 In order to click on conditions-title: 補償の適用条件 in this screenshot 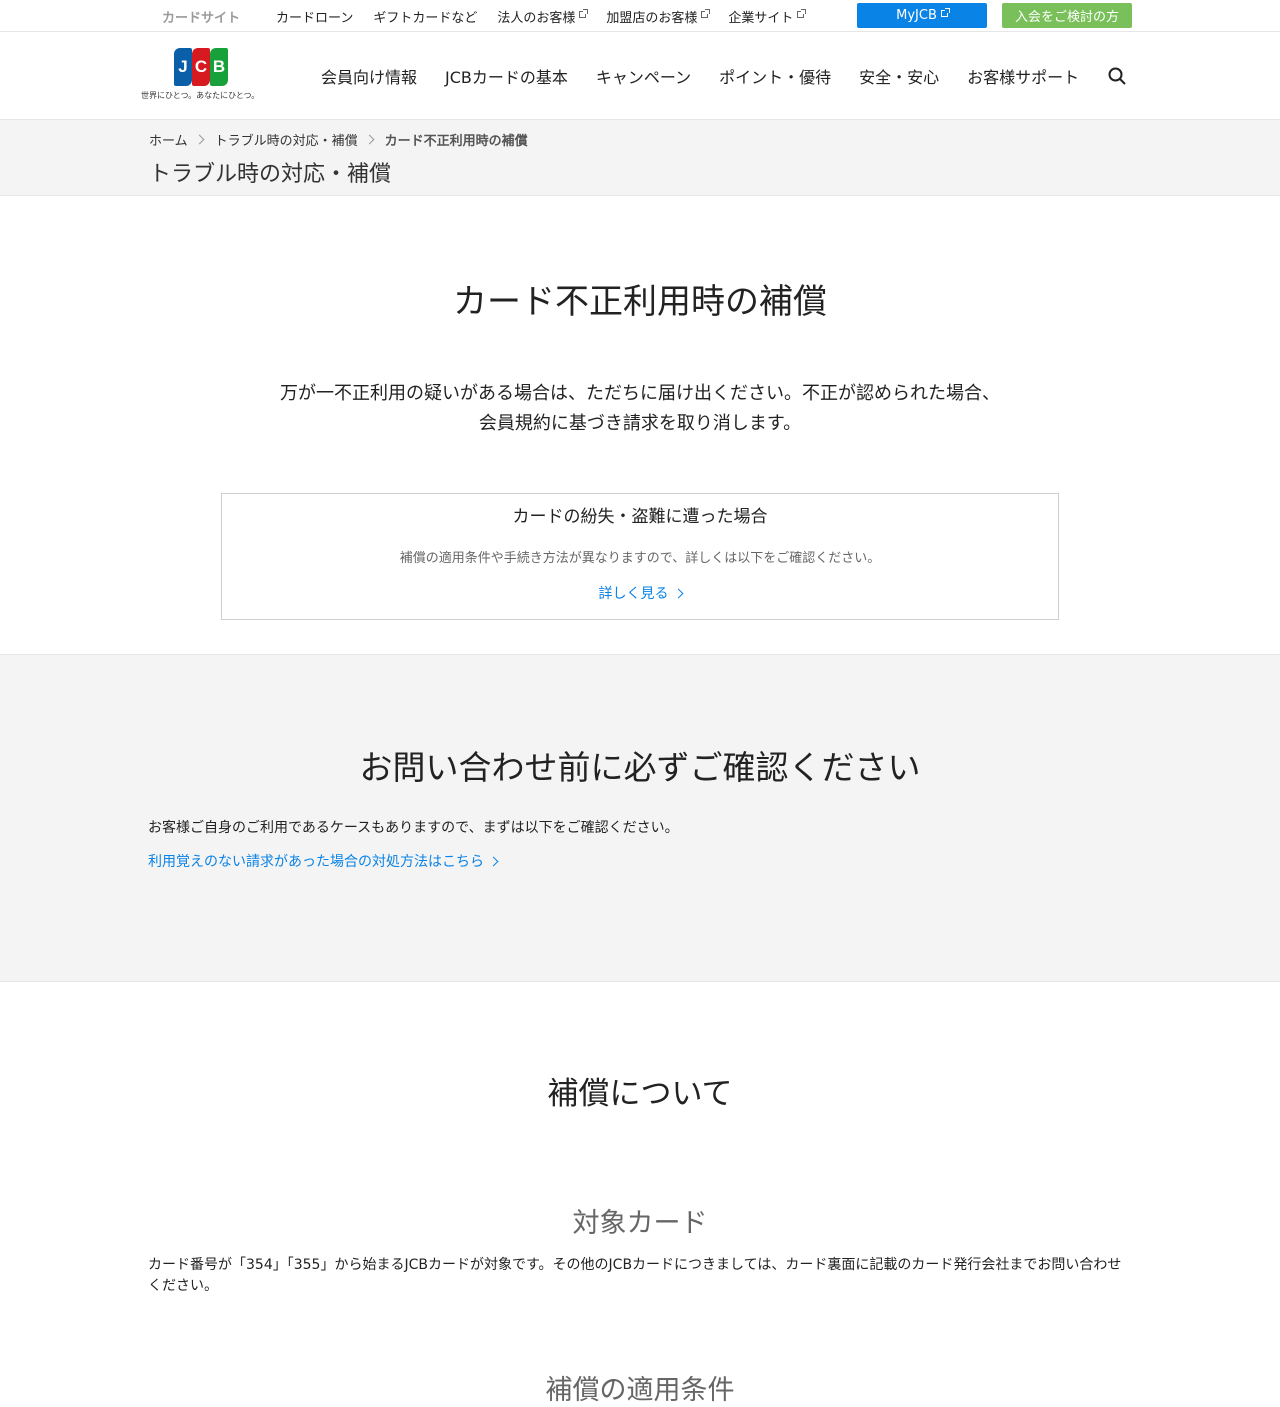, I will do `click(640, 1390)`.